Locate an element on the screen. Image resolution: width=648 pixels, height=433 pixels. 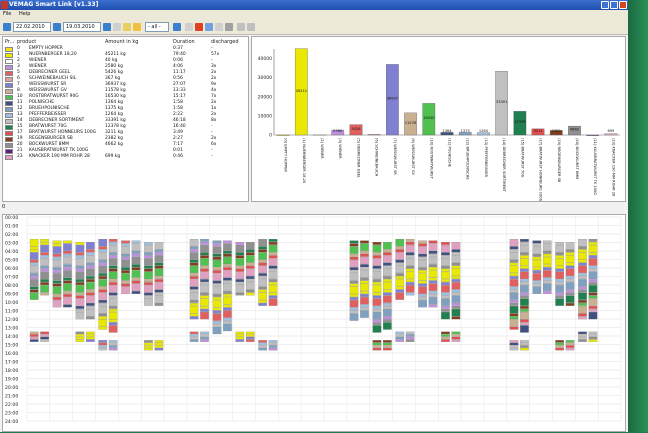
close-button is located at coordinates (623, 5).